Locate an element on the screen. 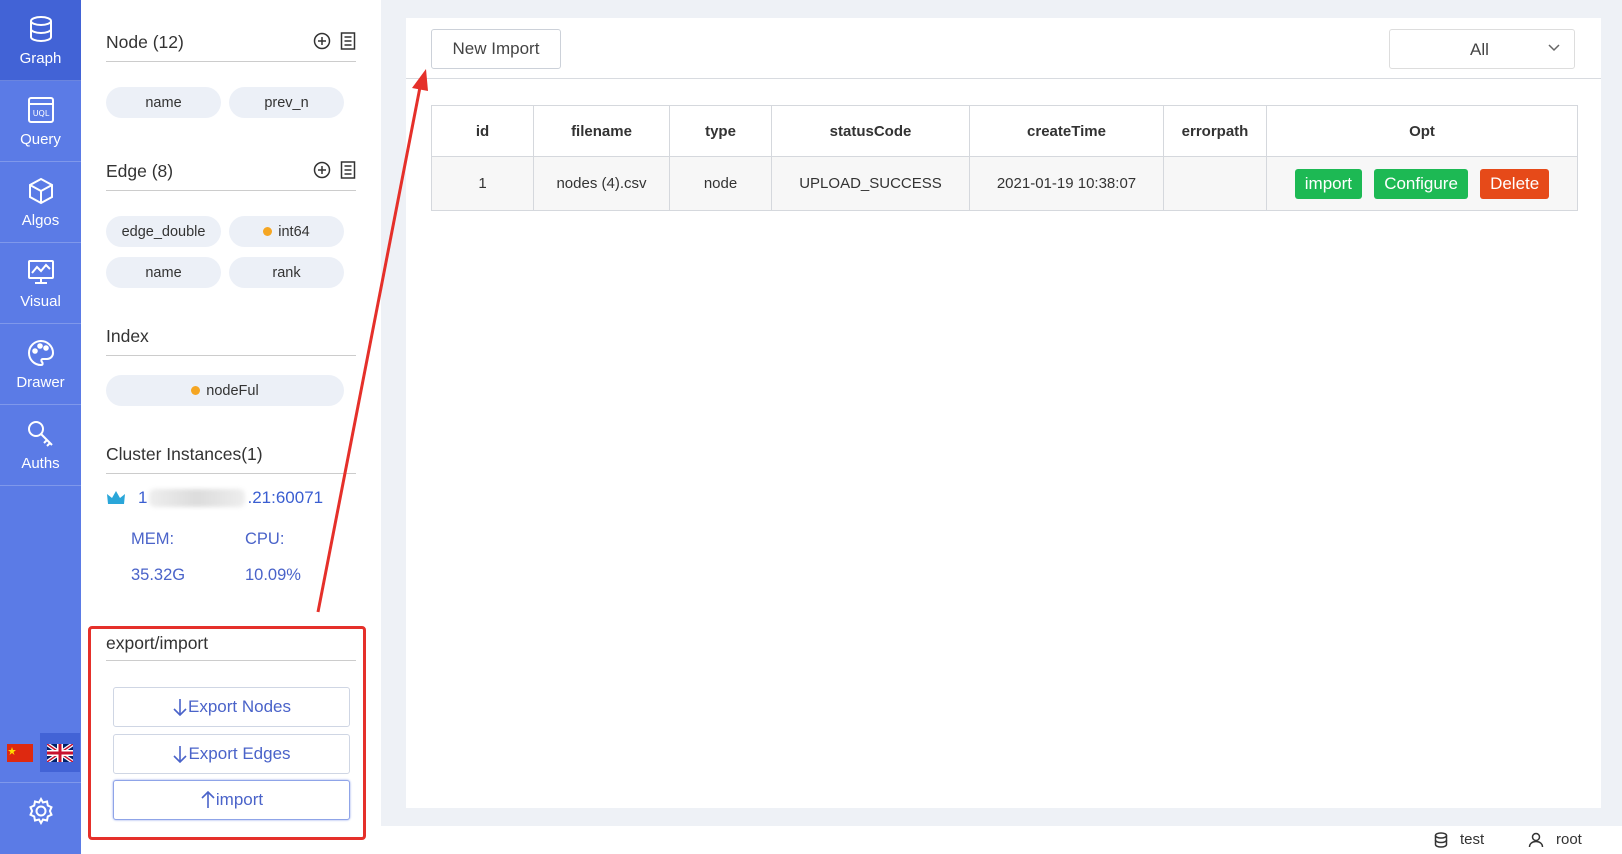  row-import-button: import is located at coordinates (1328, 183).